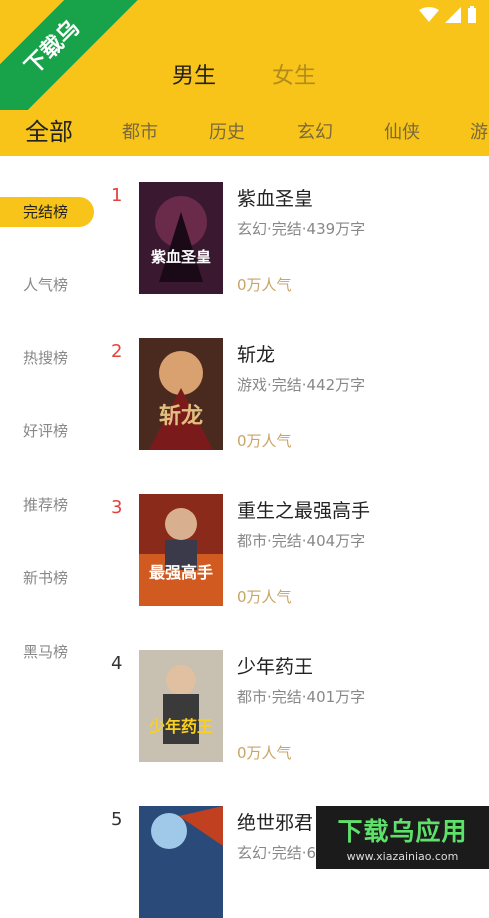 The width and height of the screenshot is (489, 918). I want to click on book-list-item: 2 斩龙 斩龙 游戏·完结·442万字 0万人气, so click(294, 394).